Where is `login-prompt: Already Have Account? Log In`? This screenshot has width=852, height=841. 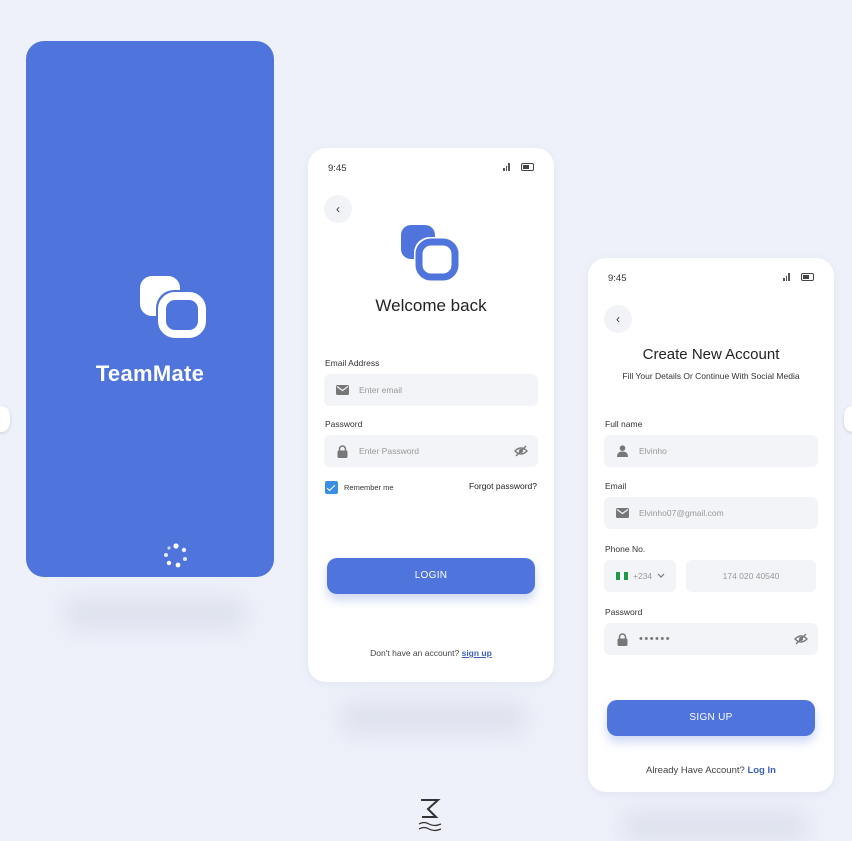 login-prompt: Already Have Account? Log In is located at coordinates (711, 770).